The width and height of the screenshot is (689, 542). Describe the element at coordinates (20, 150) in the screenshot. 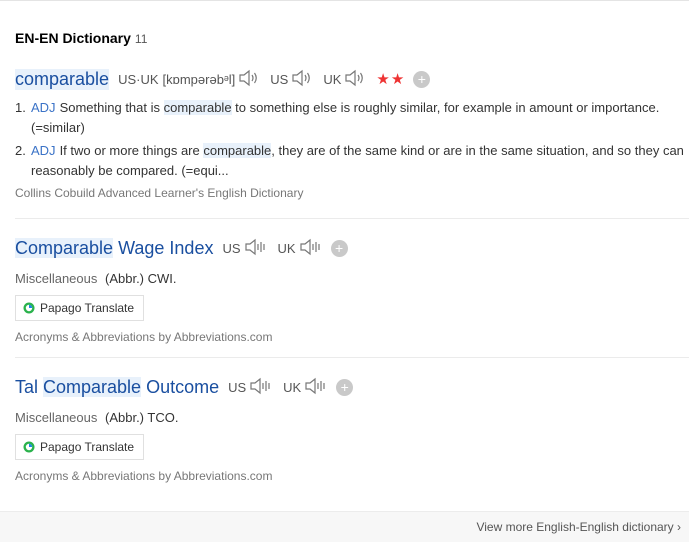

I see `sense-number: 2.` at that location.